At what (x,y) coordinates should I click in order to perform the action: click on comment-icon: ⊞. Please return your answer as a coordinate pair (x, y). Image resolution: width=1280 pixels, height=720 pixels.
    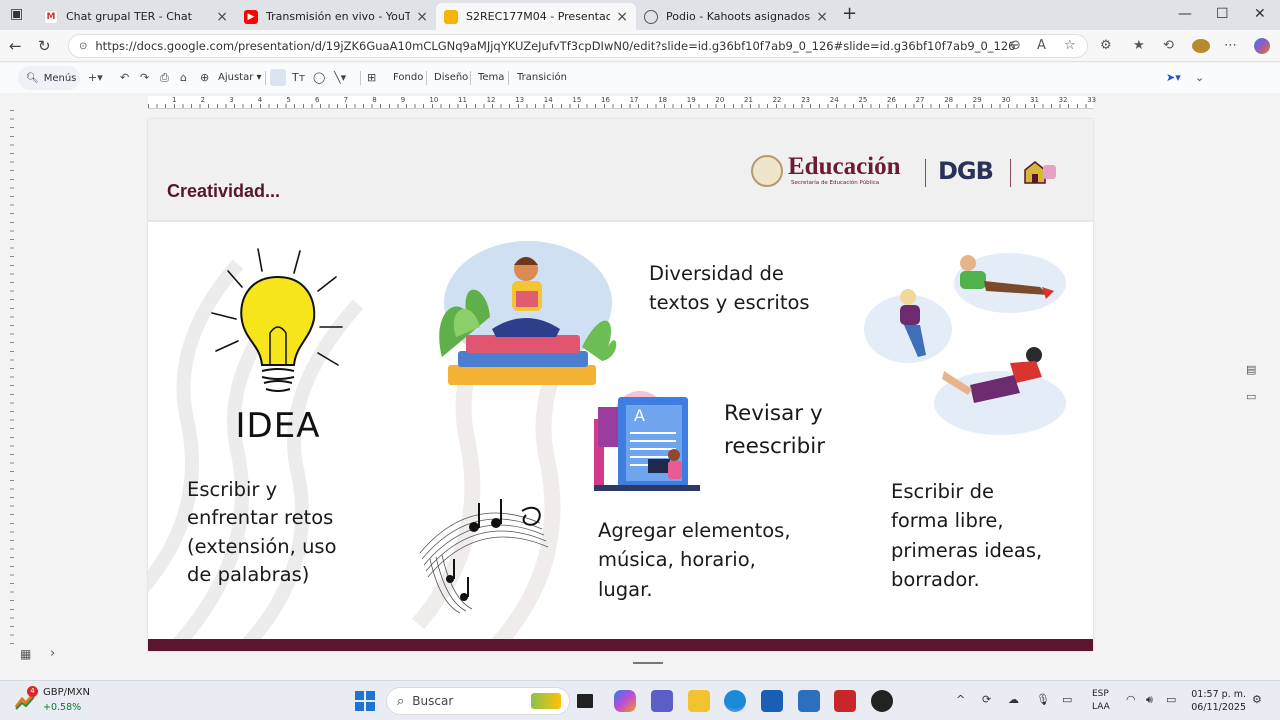
    Looking at the image, I should click on (371, 77).